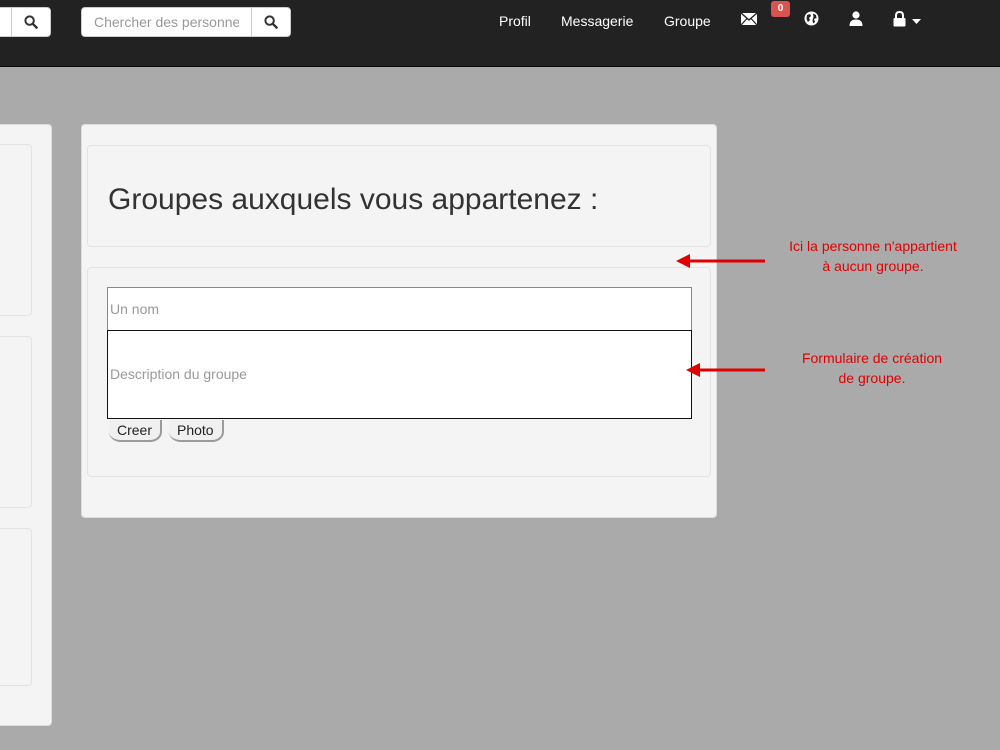  I want to click on page-title: Groupes auxquels vous appartenez :, so click(353, 199).